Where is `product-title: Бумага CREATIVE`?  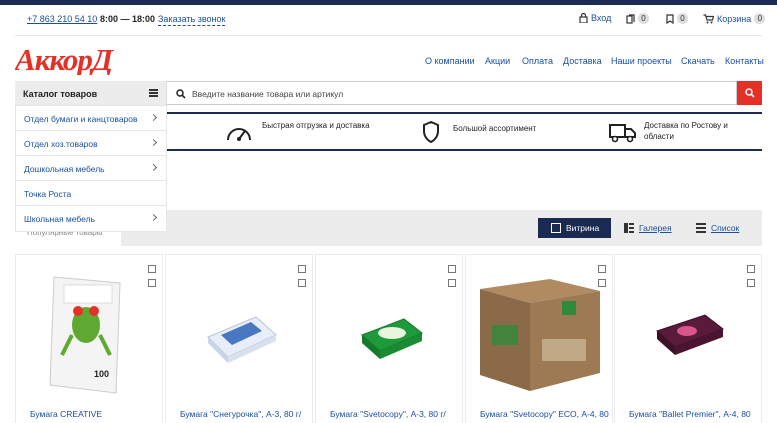 product-title: Бумага CREATIVE is located at coordinates (95, 414).